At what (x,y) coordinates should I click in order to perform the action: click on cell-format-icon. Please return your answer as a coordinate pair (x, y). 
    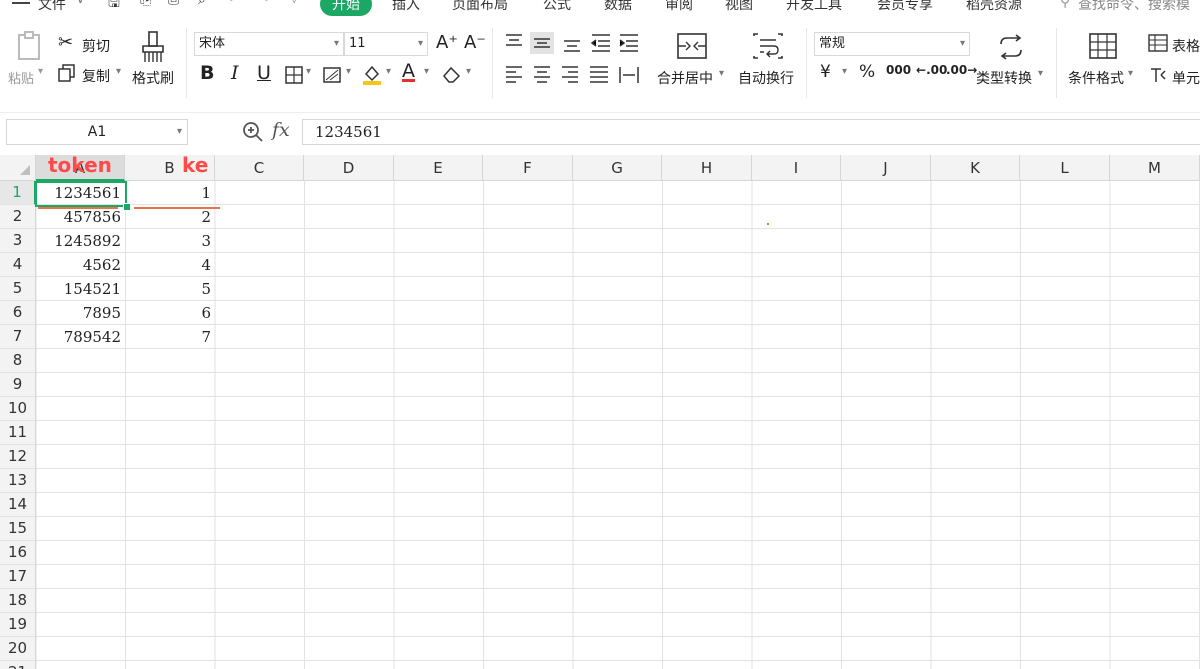
    Looking at the image, I should click on (1158, 75).